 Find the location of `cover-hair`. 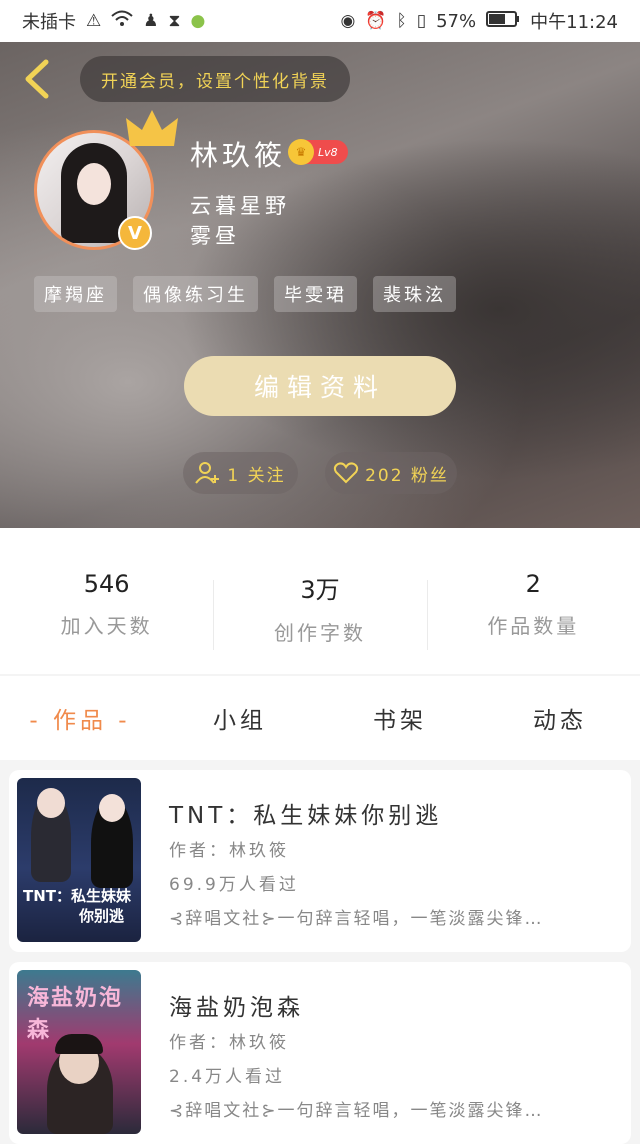

cover-hair is located at coordinates (79, 1044).